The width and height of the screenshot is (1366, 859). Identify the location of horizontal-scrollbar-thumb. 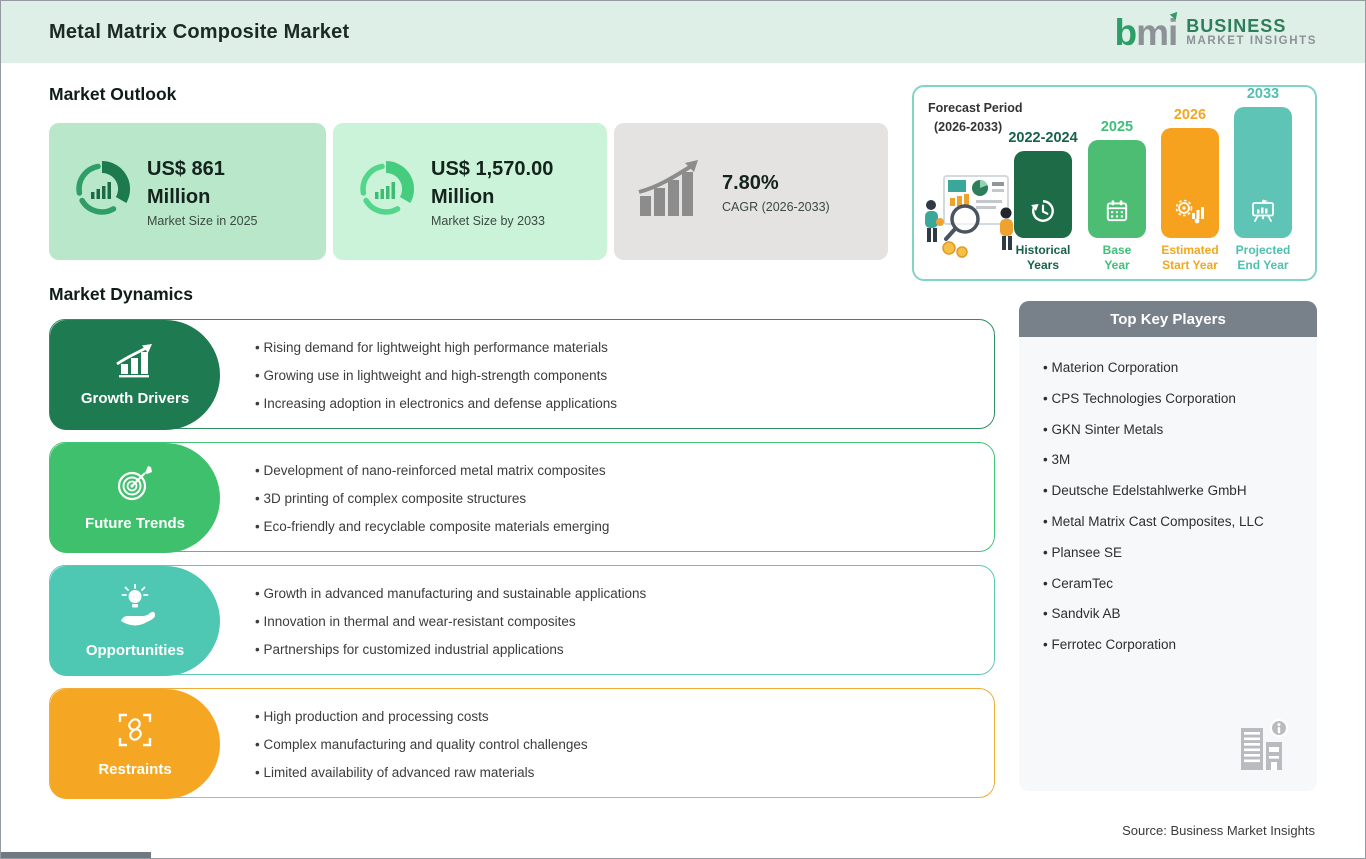
(76, 855).